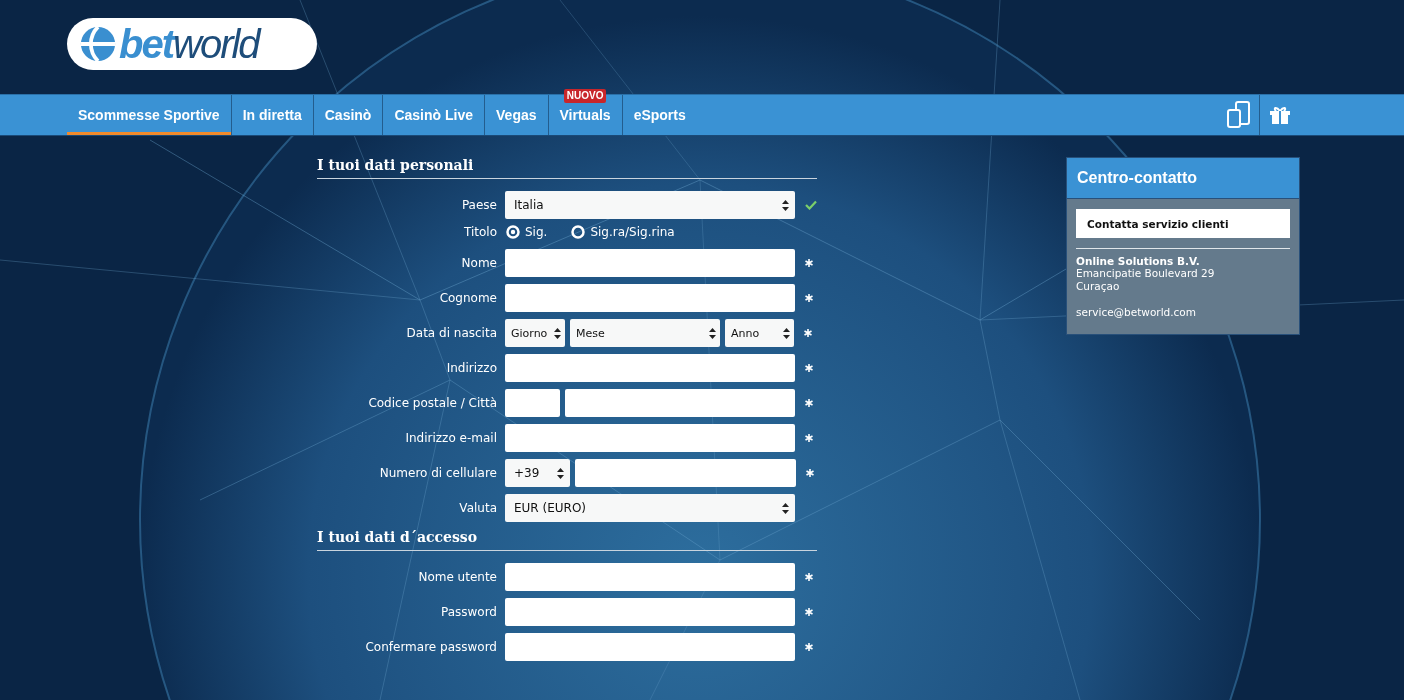  I want to click on field-label: Confermare password, so click(430, 647).